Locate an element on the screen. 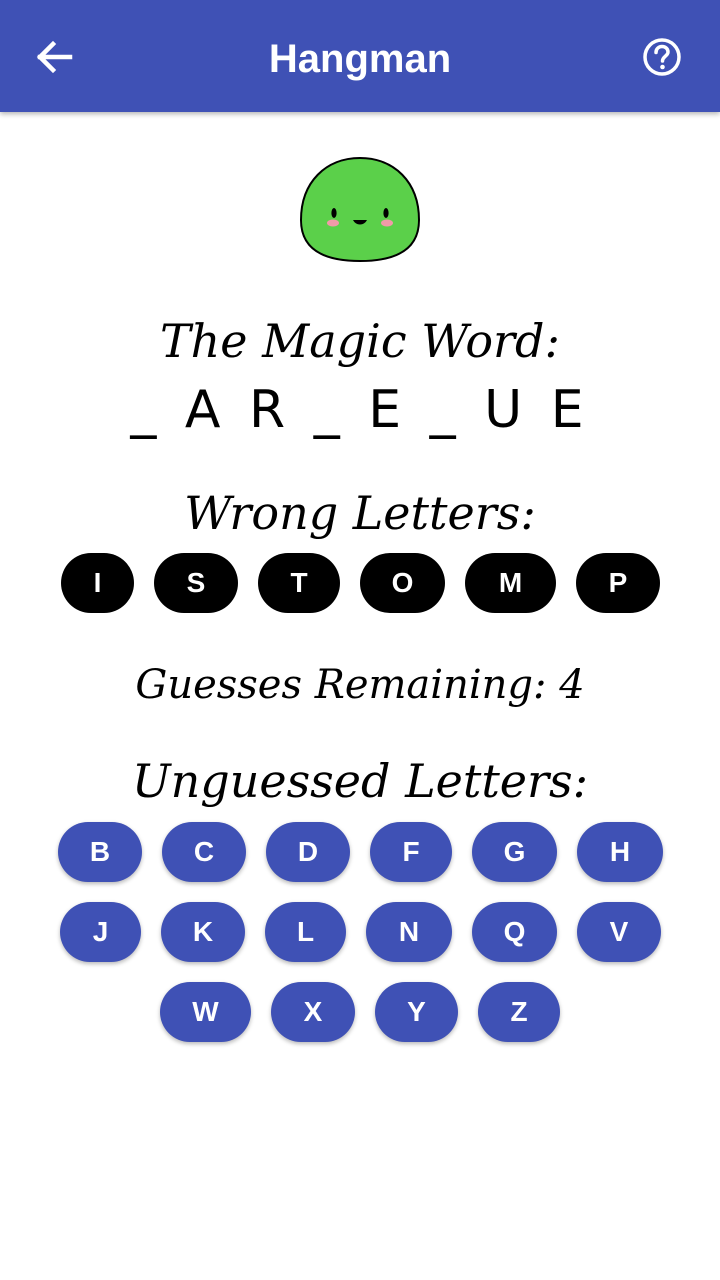 The width and height of the screenshot is (720, 1280). guesses-remaining: Guesses Remaining: 4 is located at coordinates (360, 685).